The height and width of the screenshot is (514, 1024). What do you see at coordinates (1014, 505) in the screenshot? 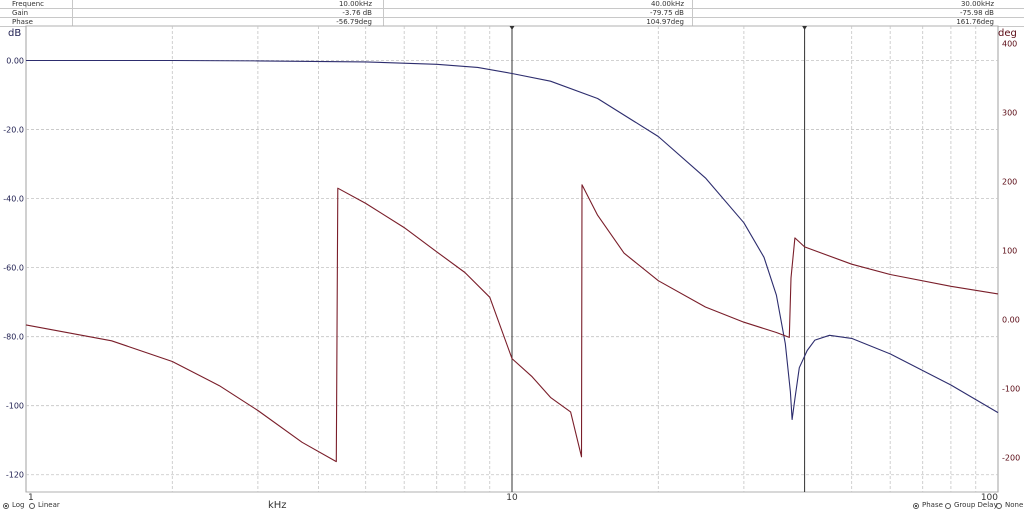
I see `radio-label: None` at bounding box center [1014, 505].